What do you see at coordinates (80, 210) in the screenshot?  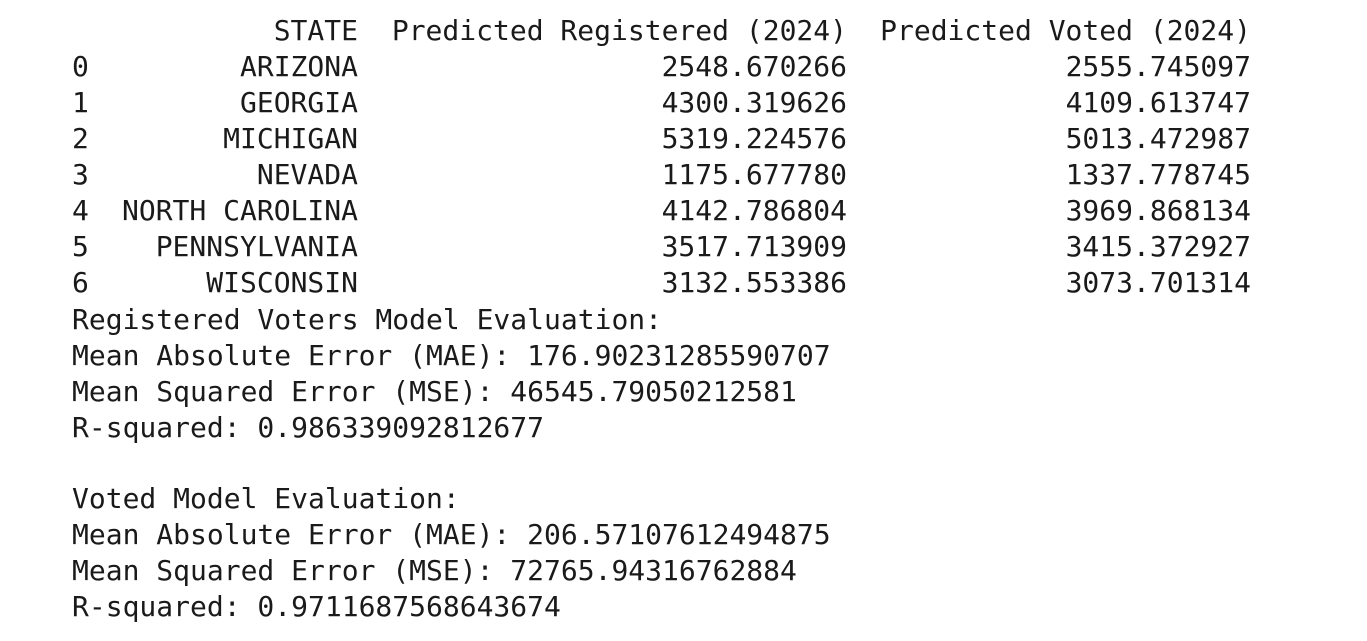 I see `row-index: 4` at bounding box center [80, 210].